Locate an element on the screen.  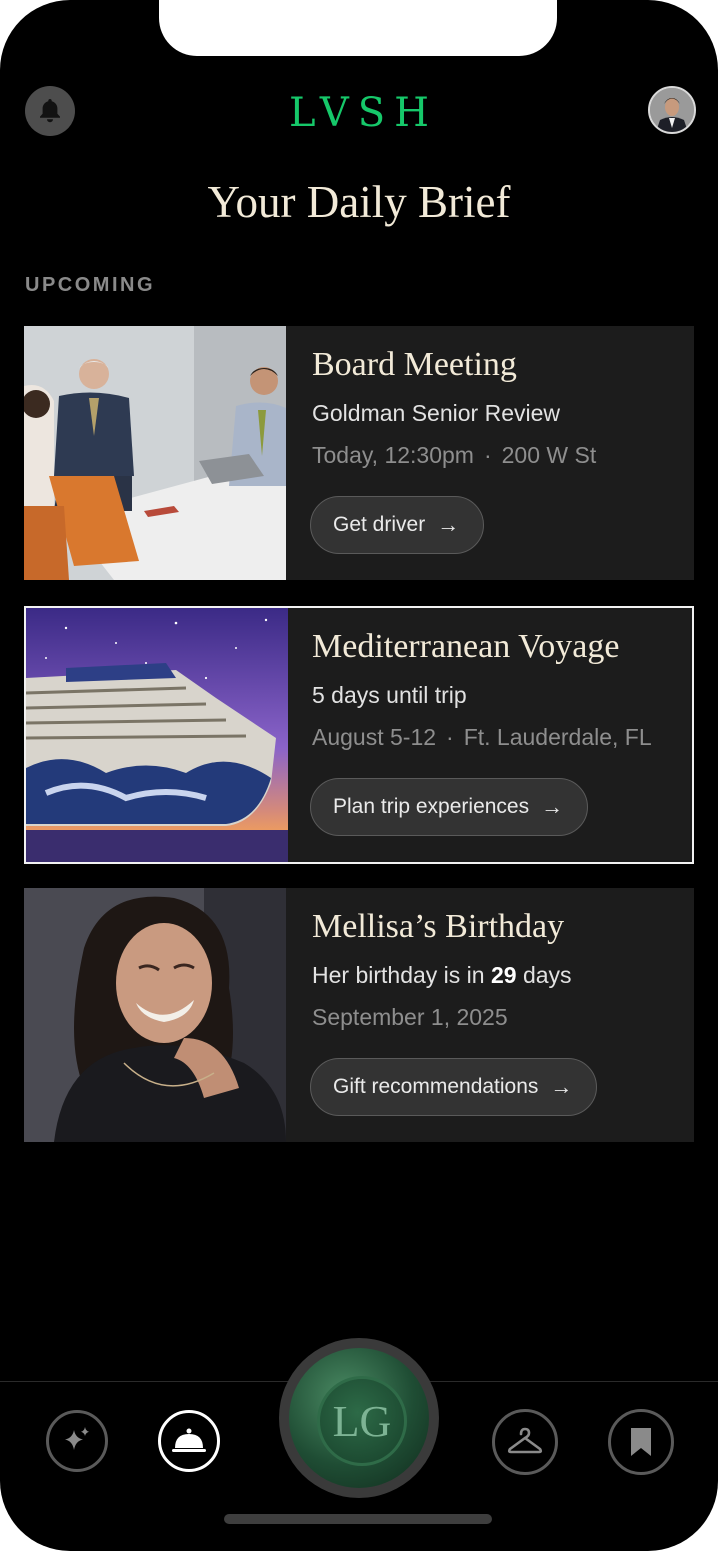
section-label: UPCOMING is located at coordinates (90, 285).